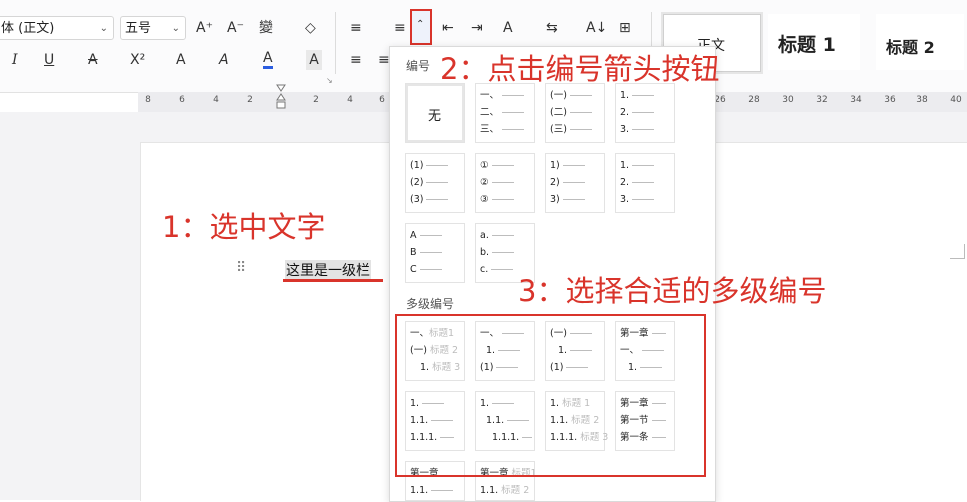  I want to click on ruler-tick: 38, so click(922, 100).